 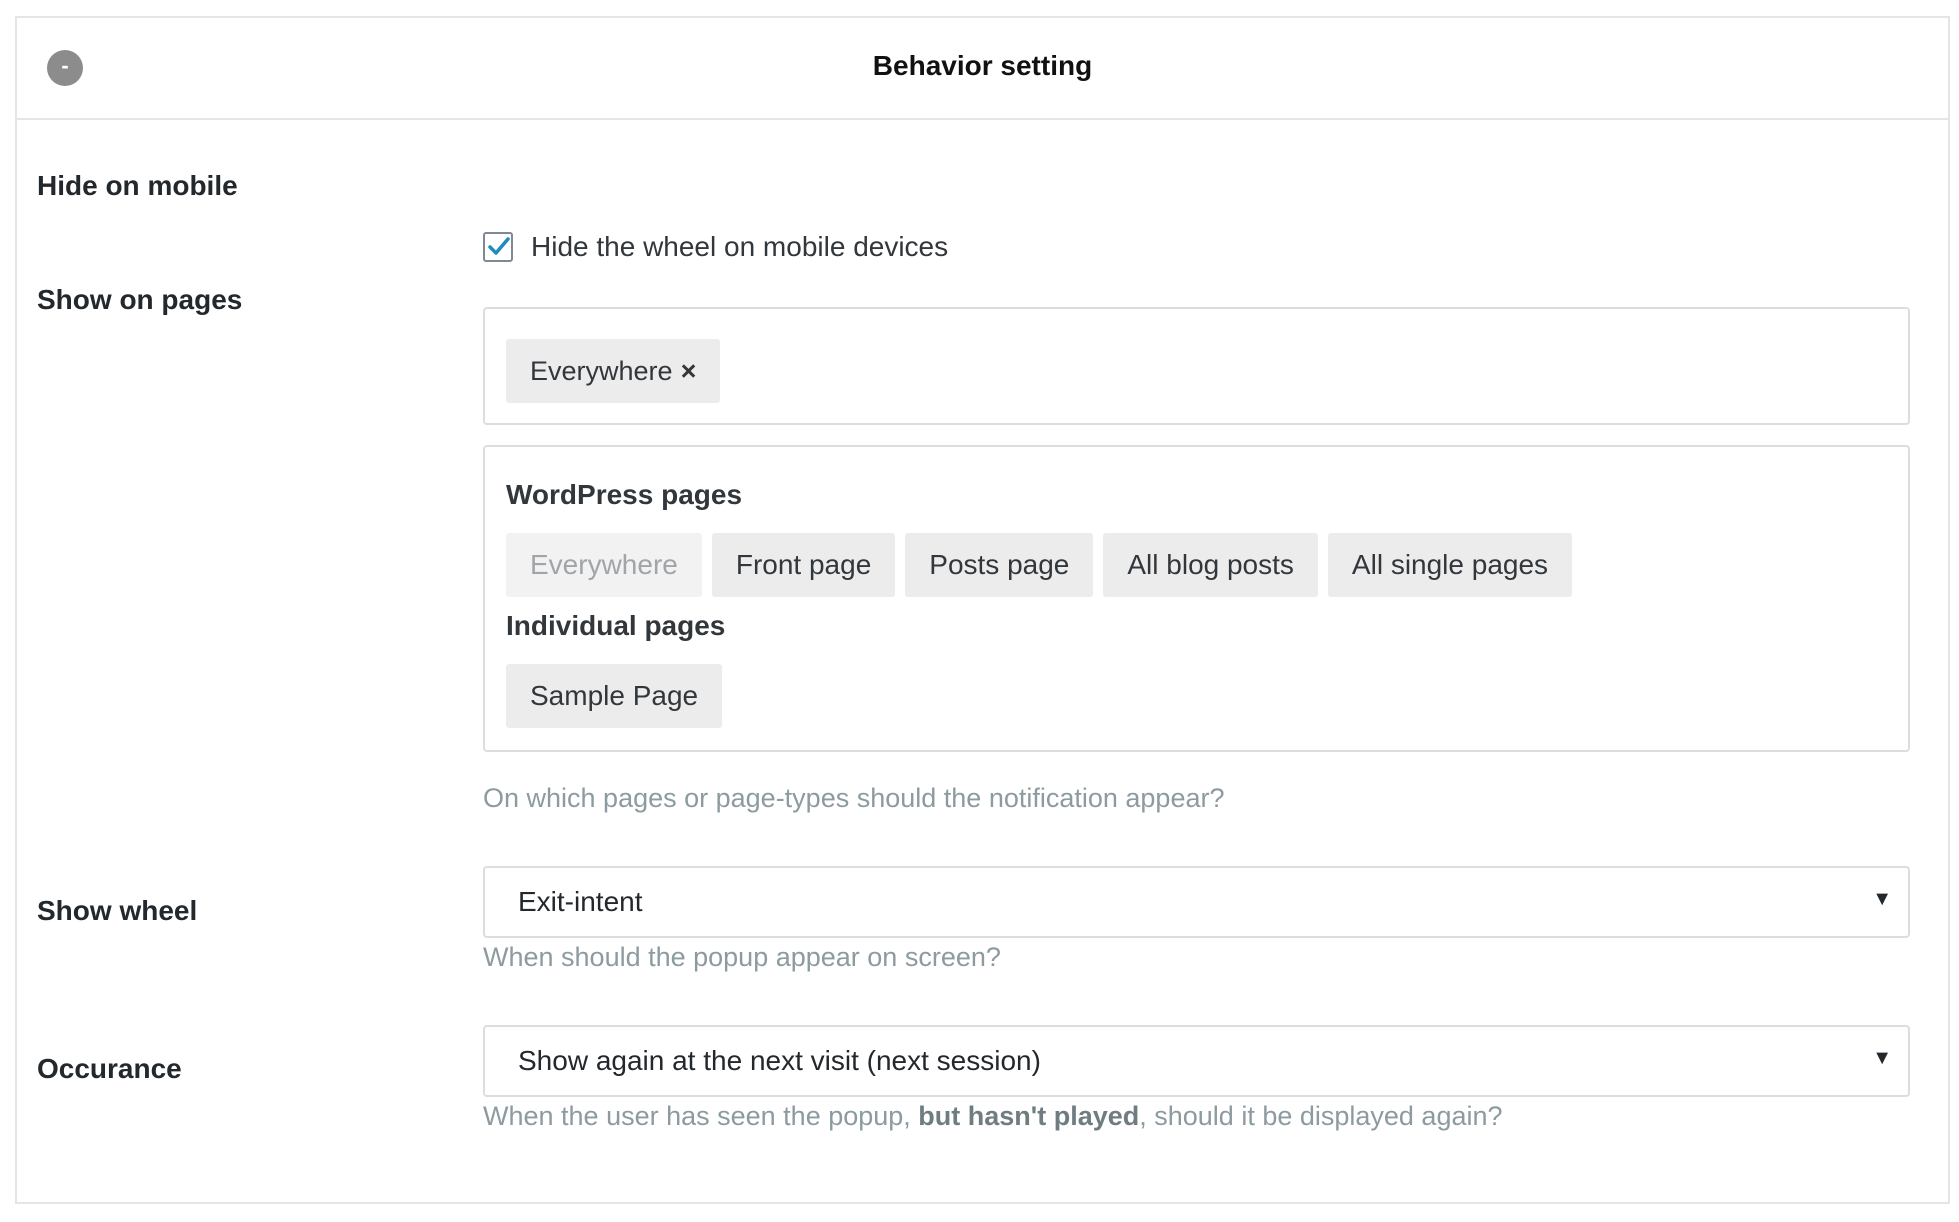 I want to click on show-on-pages-field: Everywhere ×, so click(x=1196, y=366).